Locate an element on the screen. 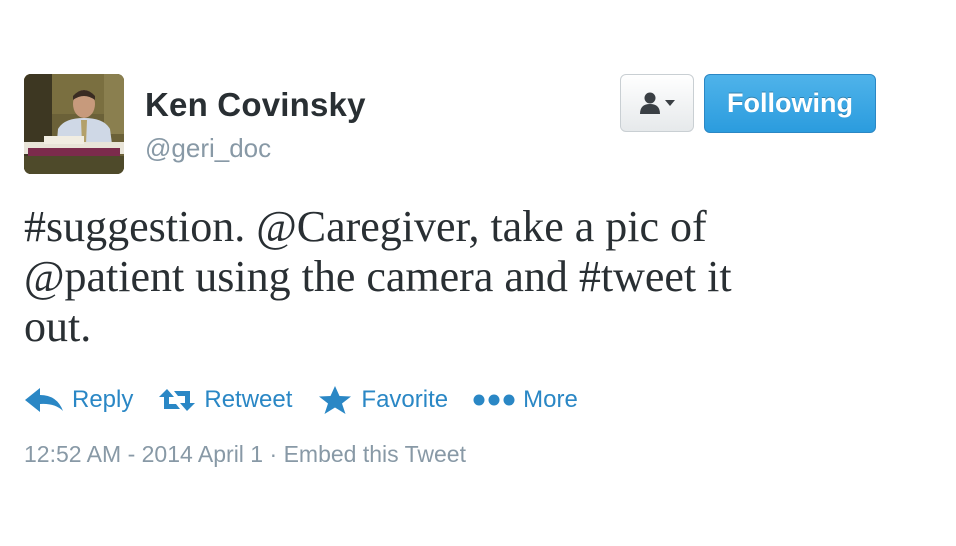  profile-photo-icon is located at coordinates (74, 124).